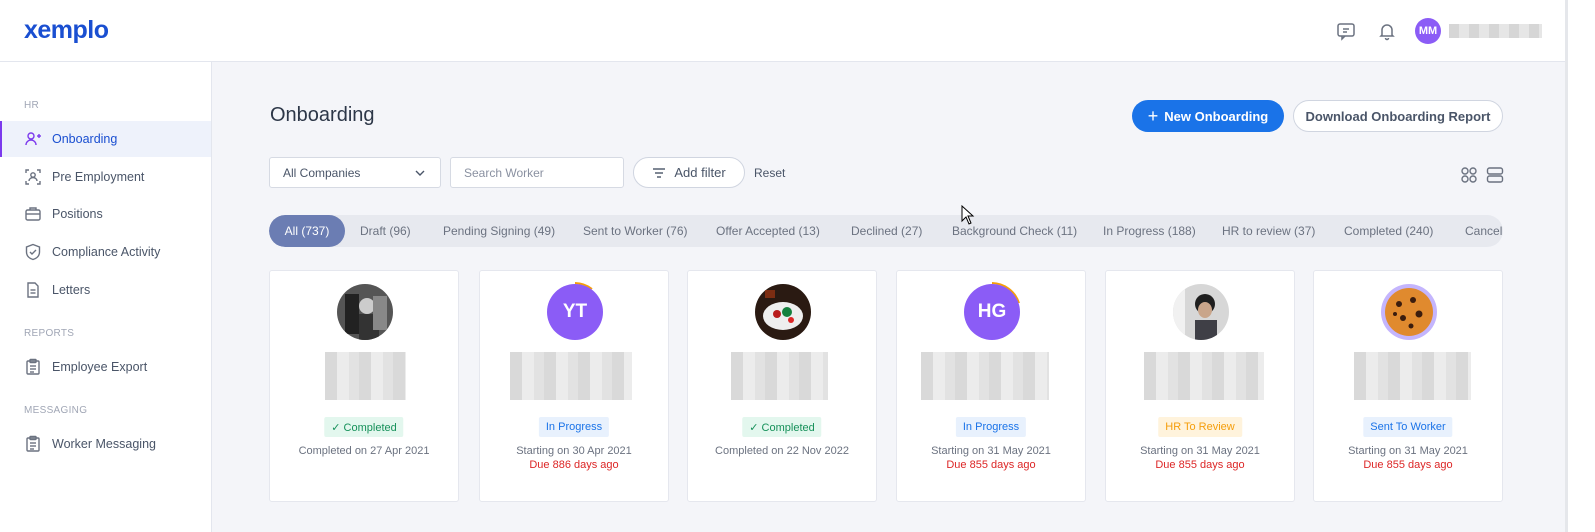 The height and width of the screenshot is (532, 1595). I want to click on shield-check-icon, so click(33, 252).